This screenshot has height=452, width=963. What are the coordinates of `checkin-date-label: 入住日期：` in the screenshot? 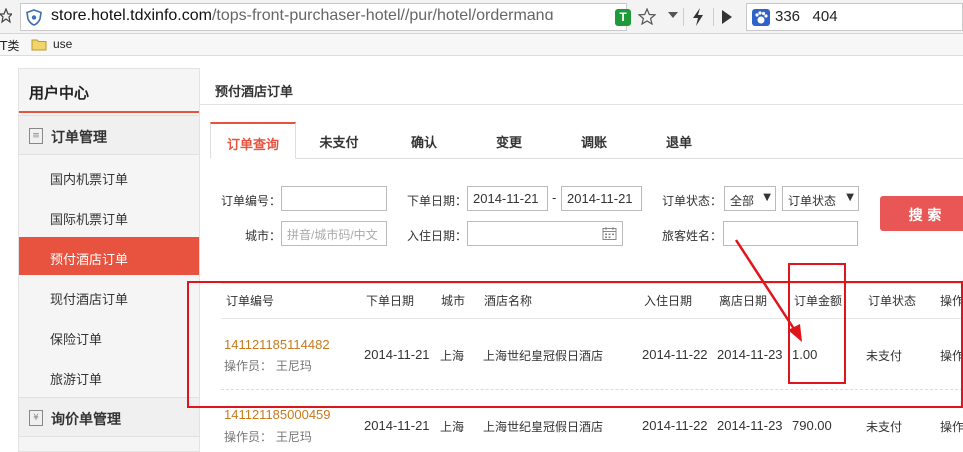 It's located at (437, 236).